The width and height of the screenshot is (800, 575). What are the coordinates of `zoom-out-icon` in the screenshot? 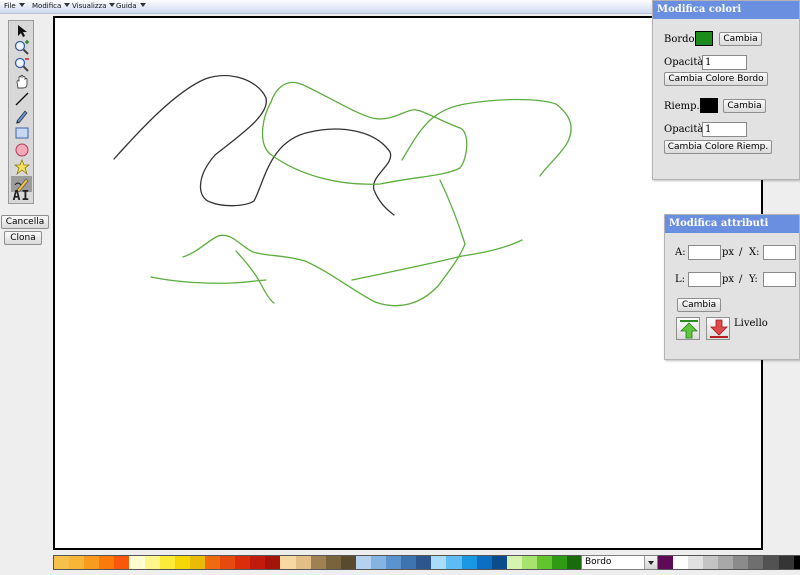 It's located at (21, 65).